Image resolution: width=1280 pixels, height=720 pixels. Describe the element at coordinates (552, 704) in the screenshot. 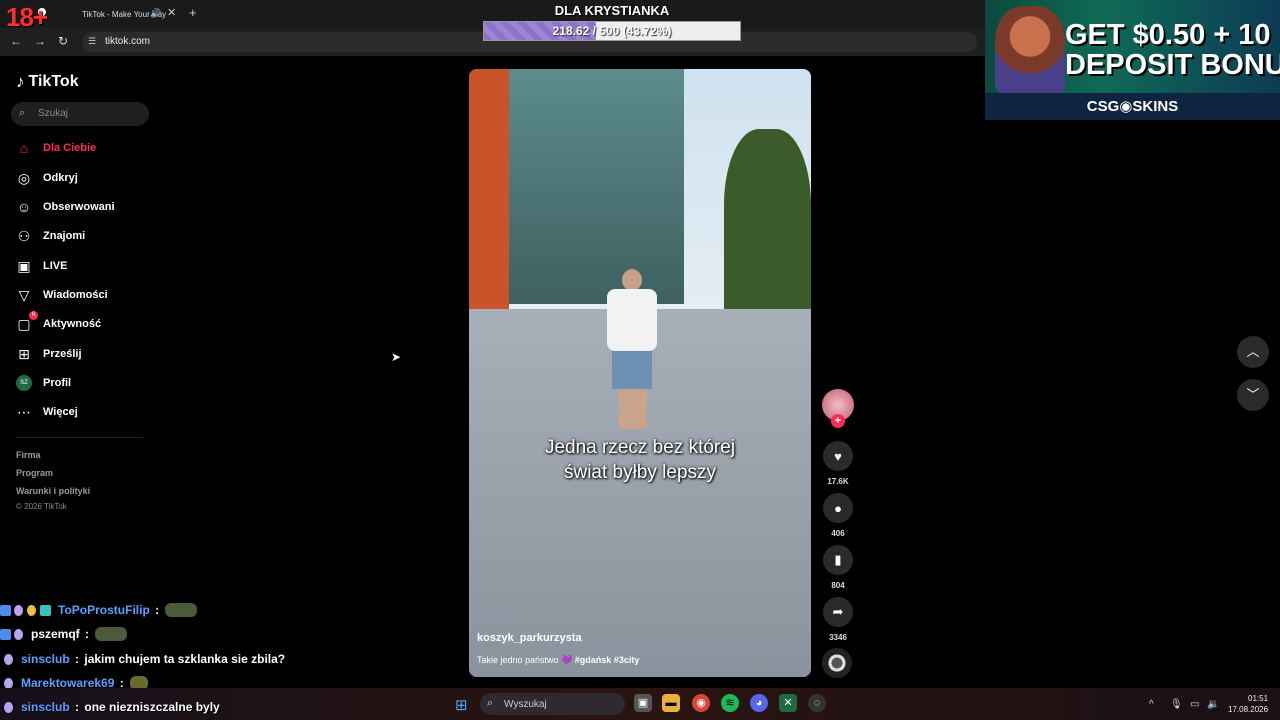

I see `taskbar-search-input` at that location.